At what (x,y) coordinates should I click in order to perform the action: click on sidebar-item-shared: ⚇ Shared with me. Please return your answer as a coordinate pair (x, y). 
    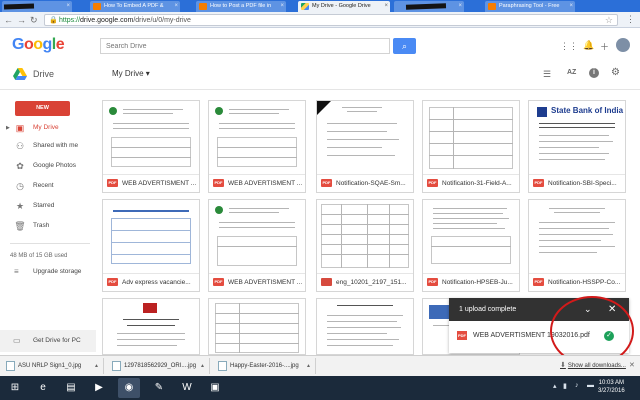
    Looking at the image, I should click on (45, 146).